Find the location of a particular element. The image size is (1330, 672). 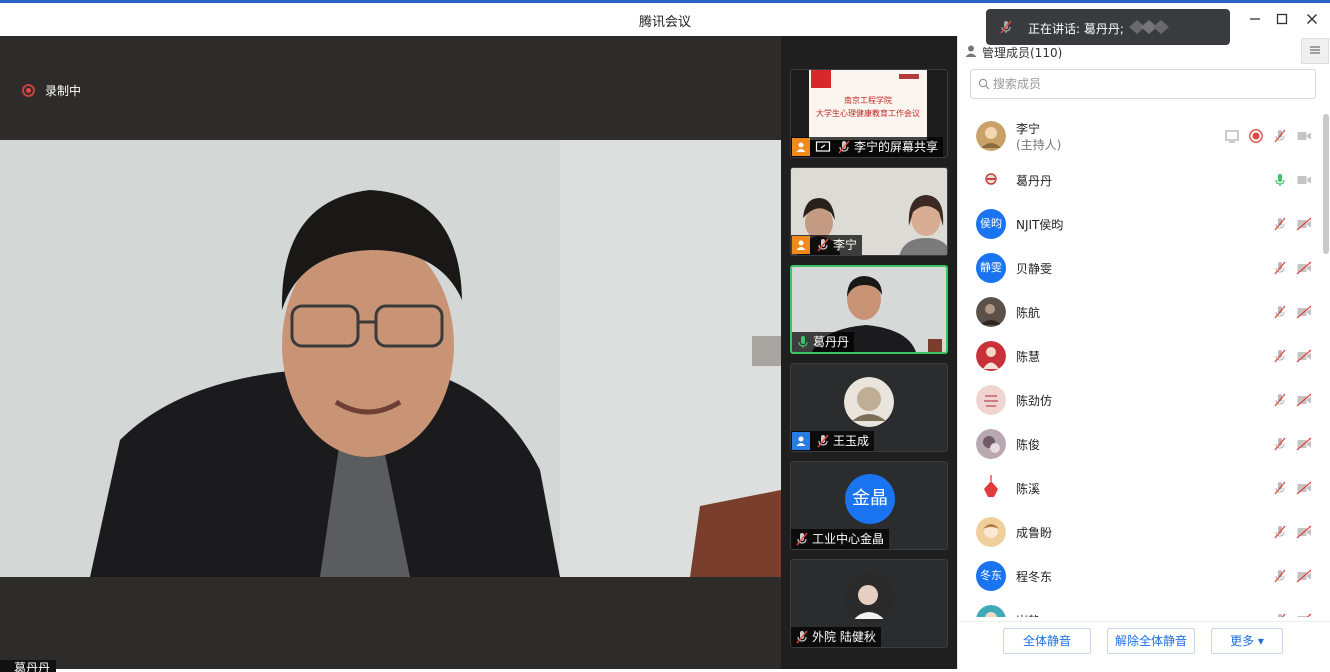

member-panel-footer: 全体静音 解除全体静音 更多 ▾ is located at coordinates (1144, 645).